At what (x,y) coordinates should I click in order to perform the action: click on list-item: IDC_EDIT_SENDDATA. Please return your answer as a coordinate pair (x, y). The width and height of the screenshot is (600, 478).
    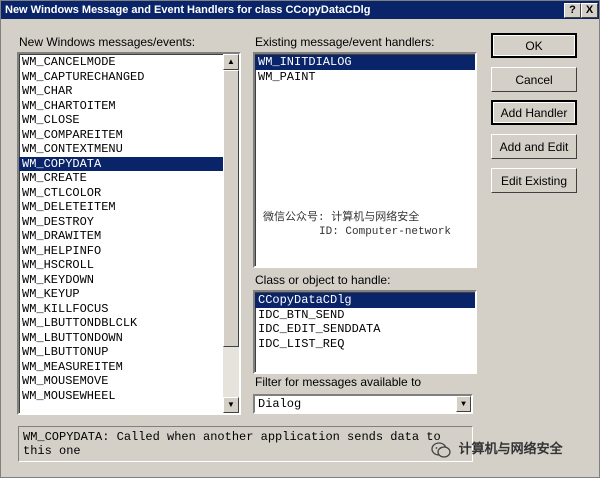
    Looking at the image, I should click on (365, 329).